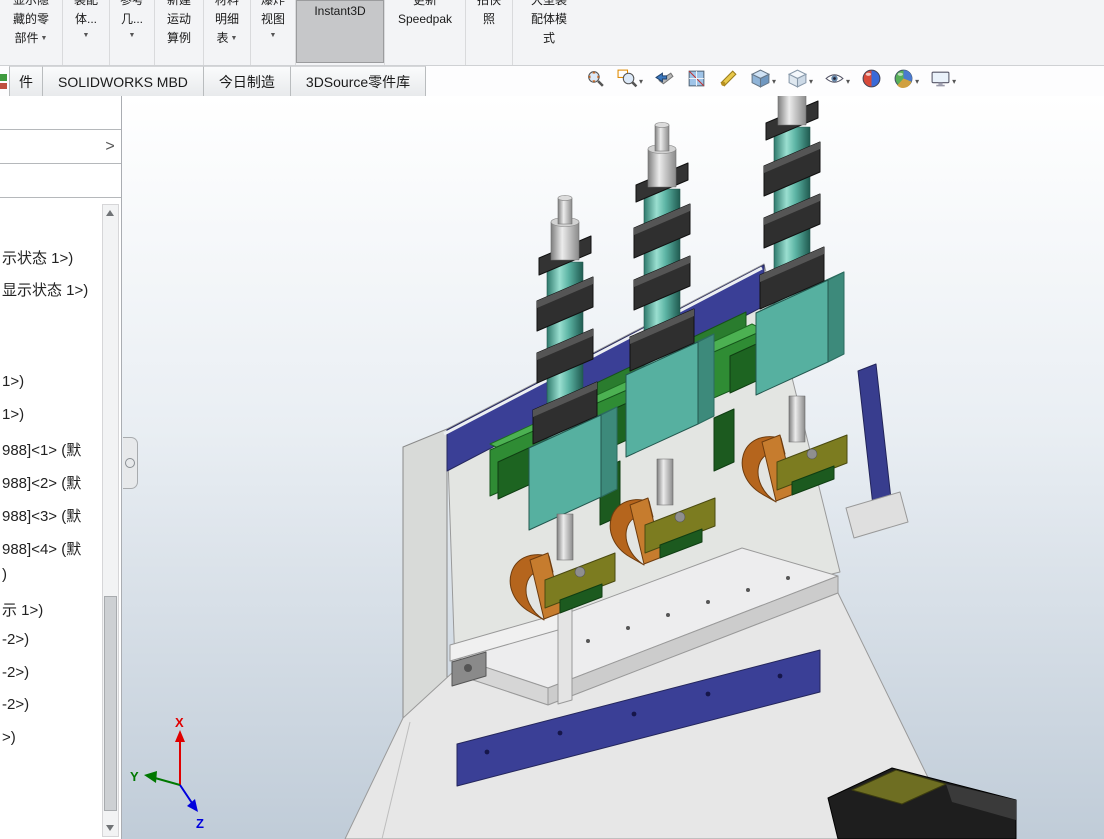  Describe the element at coordinates (52, 609) in the screenshot. I see `feature-tree-item: 示 1>)` at that location.